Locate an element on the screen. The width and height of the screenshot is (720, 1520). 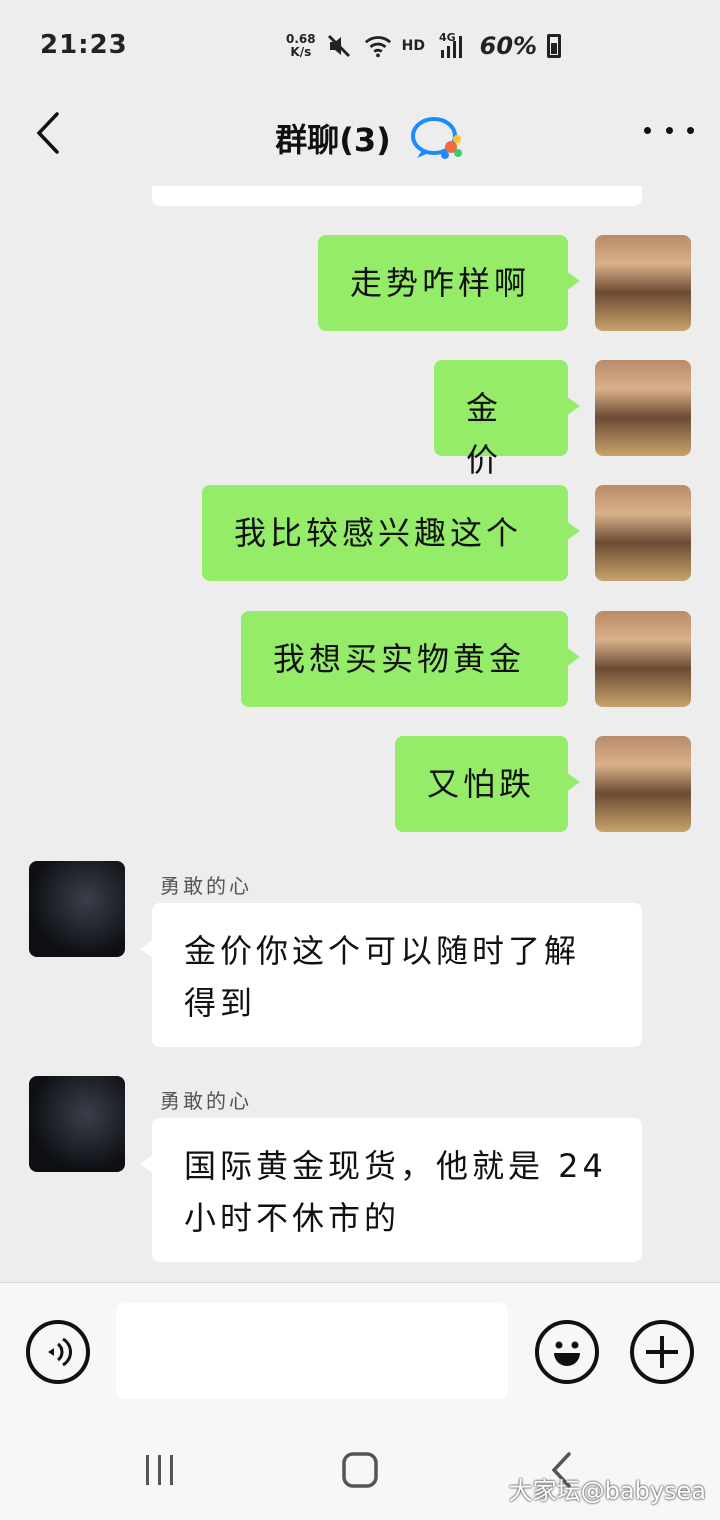
watermark: 大家坛@babysea is located at coordinates (607, 1491).